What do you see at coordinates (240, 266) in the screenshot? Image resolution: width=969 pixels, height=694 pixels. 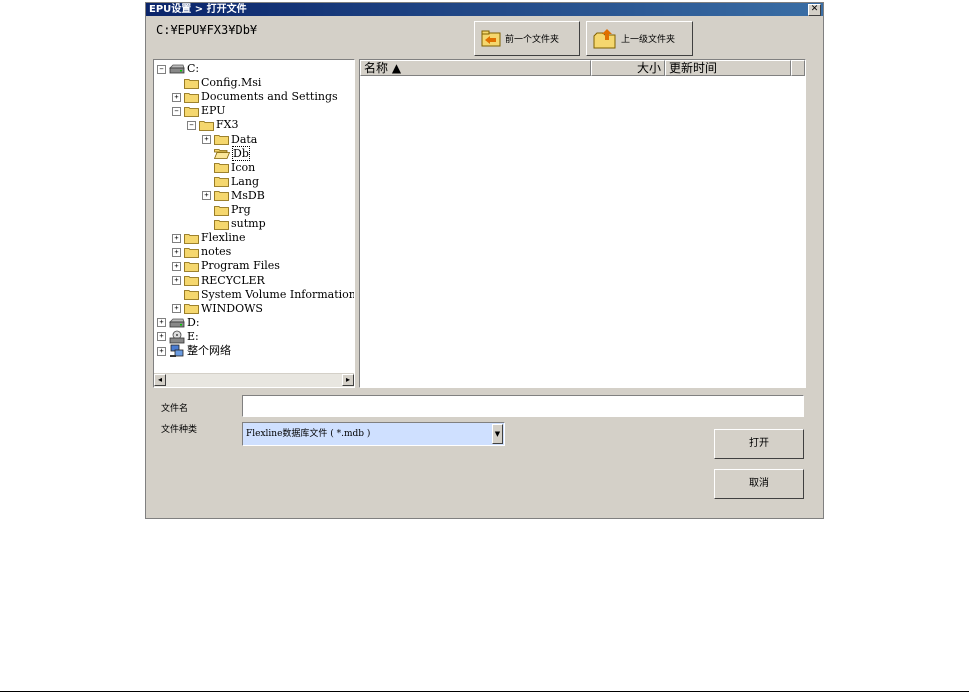 I see `tree-item-label: Program Files` at bounding box center [240, 266].